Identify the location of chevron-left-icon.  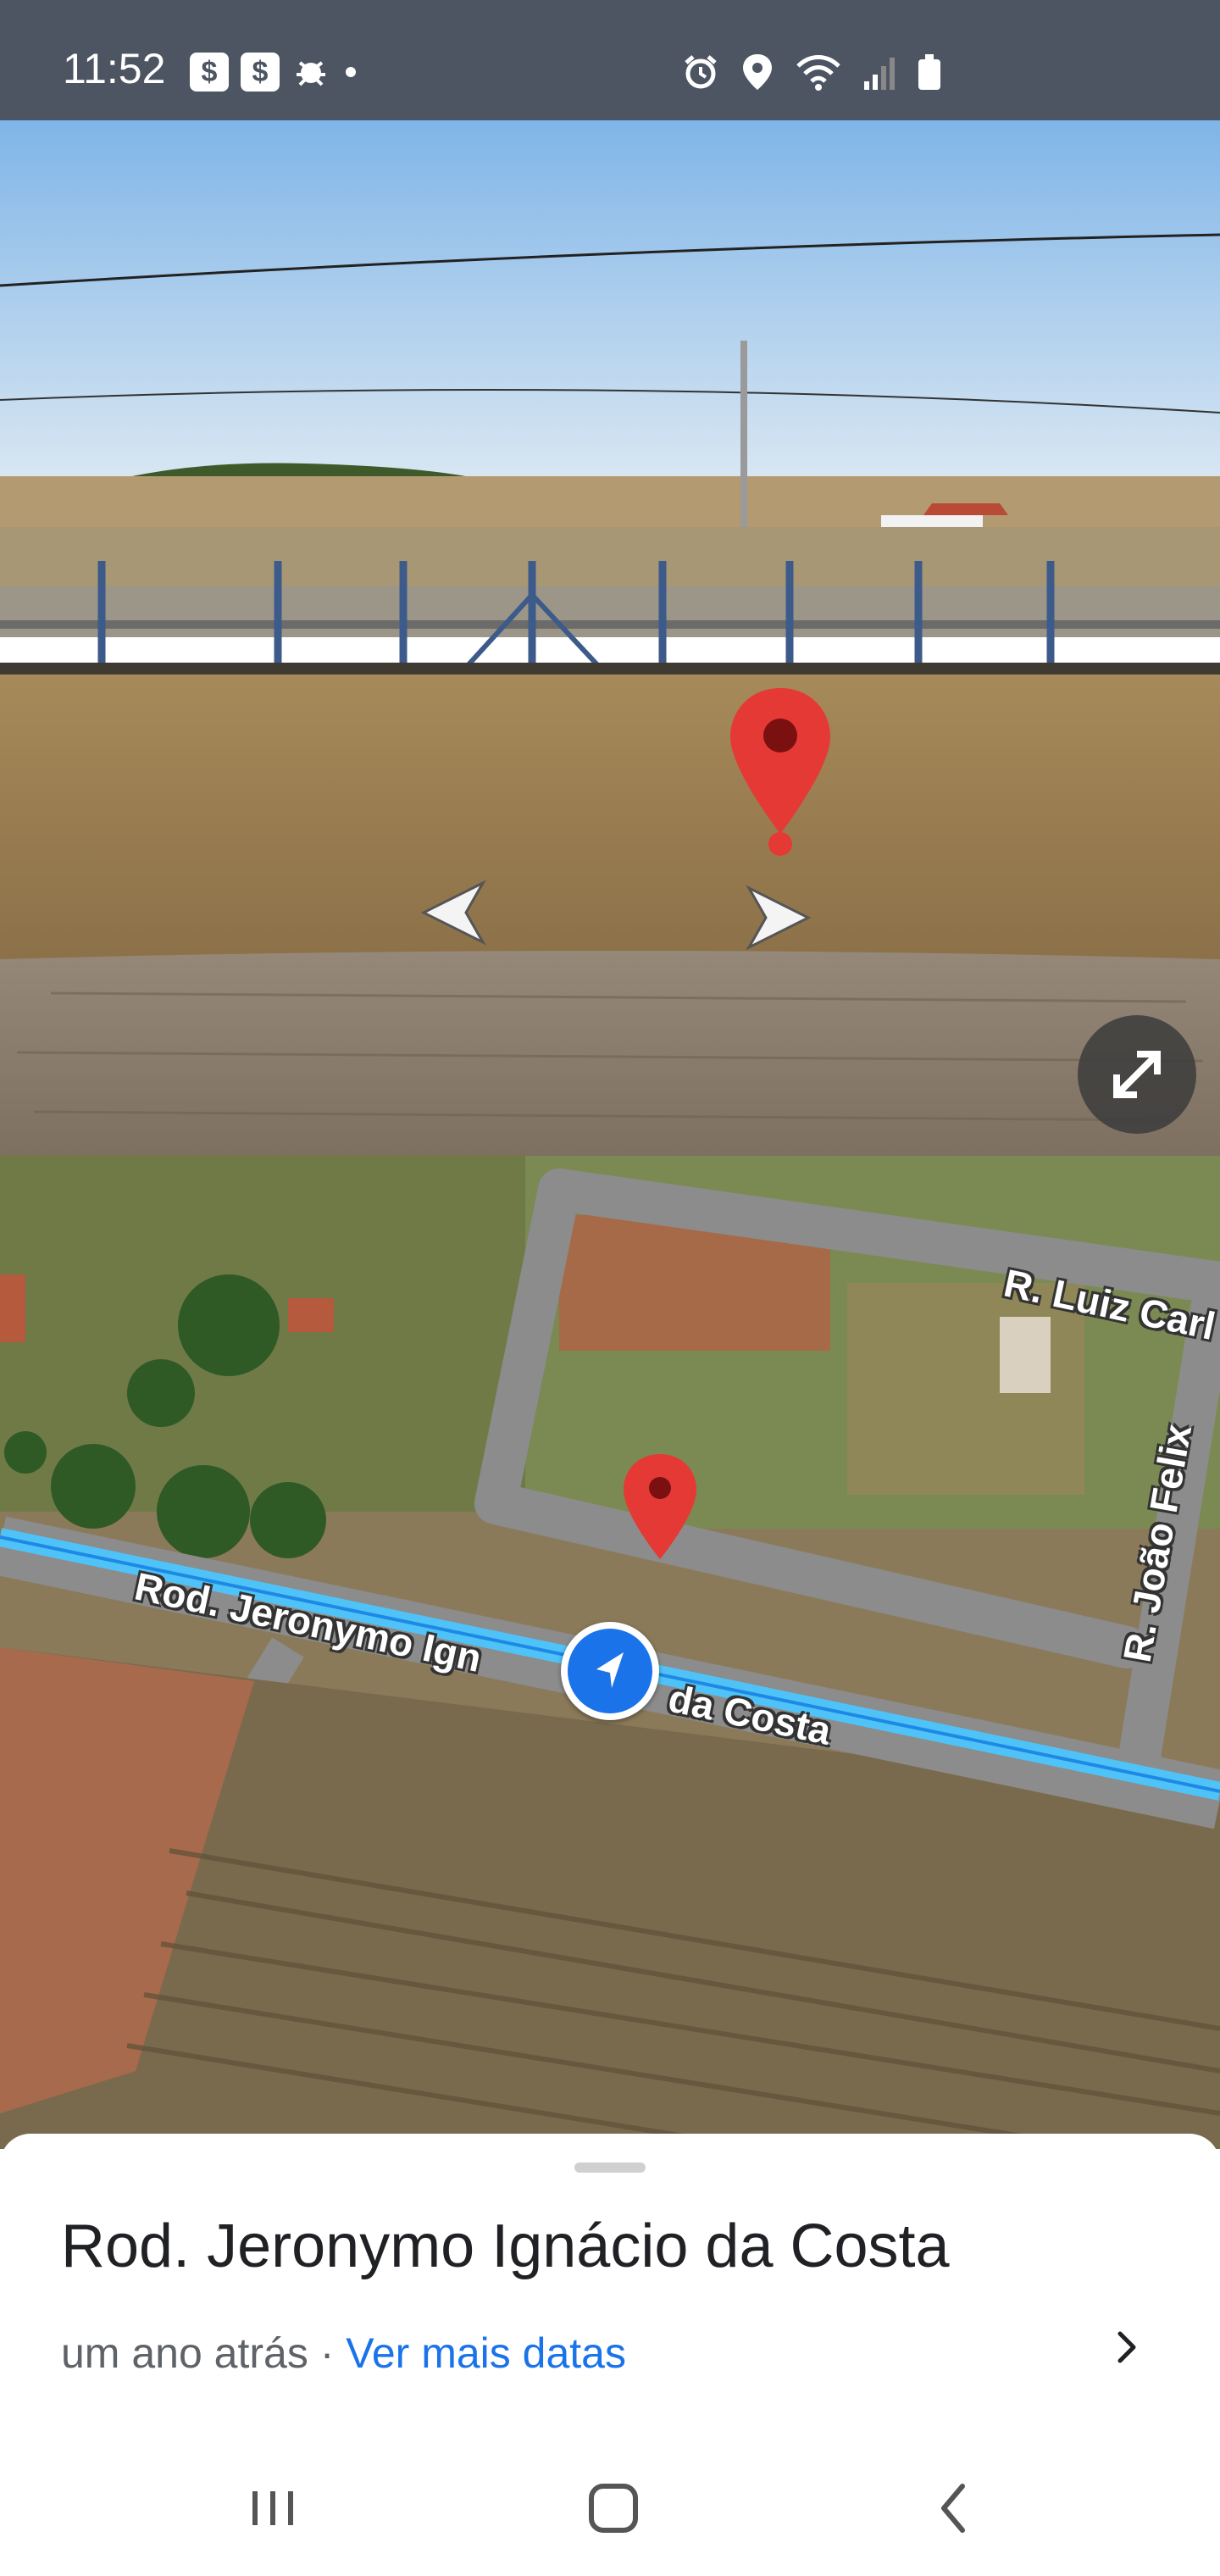
(453, 912).